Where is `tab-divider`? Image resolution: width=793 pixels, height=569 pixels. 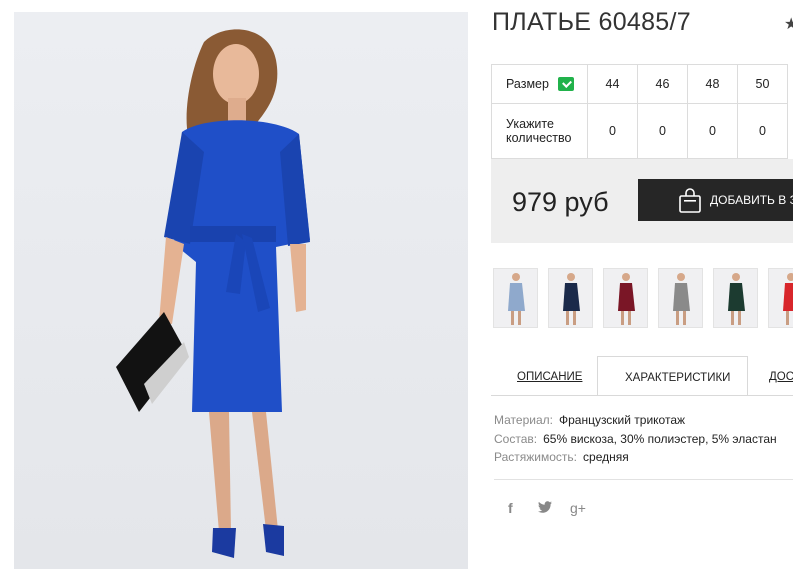 tab-divider is located at coordinates (642, 395).